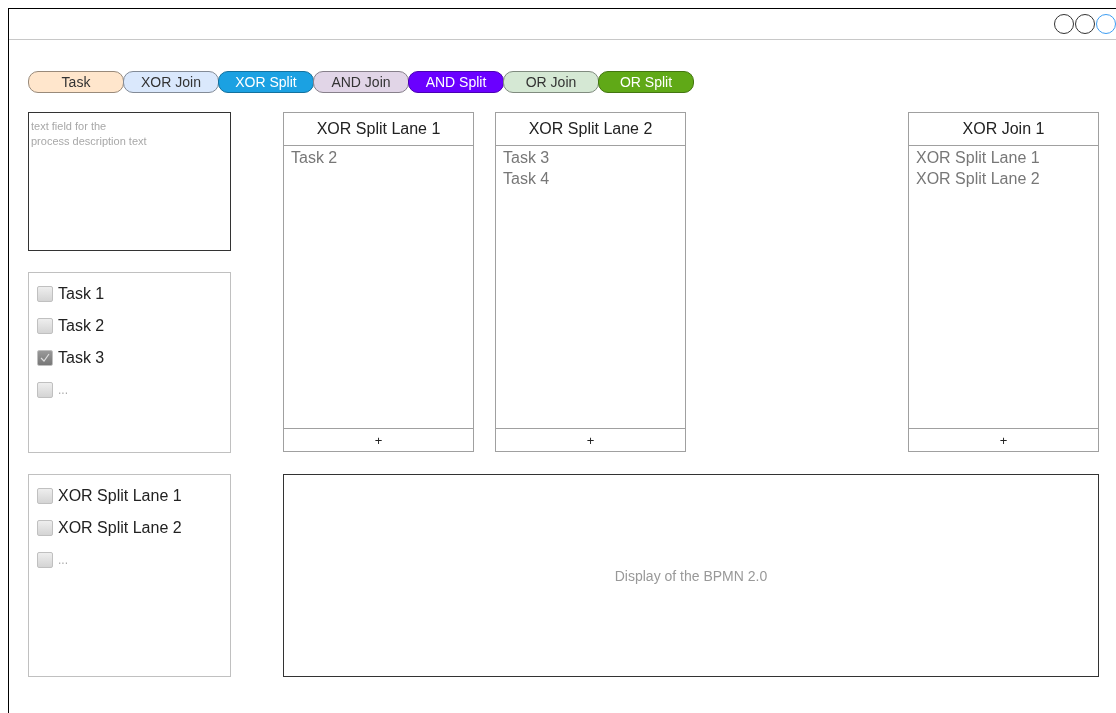 This screenshot has height=713, width=1116. Describe the element at coordinates (120, 496) in the screenshot. I see `checkbox-label: XOR Split Lane 1` at that location.